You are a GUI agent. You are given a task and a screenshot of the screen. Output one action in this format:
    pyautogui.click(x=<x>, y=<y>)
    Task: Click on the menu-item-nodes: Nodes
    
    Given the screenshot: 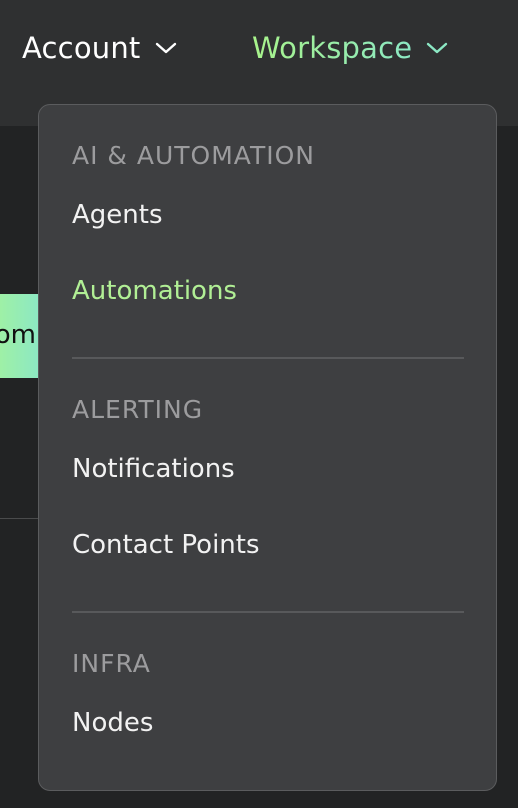 What is the action you would take?
    pyautogui.click(x=112, y=723)
    